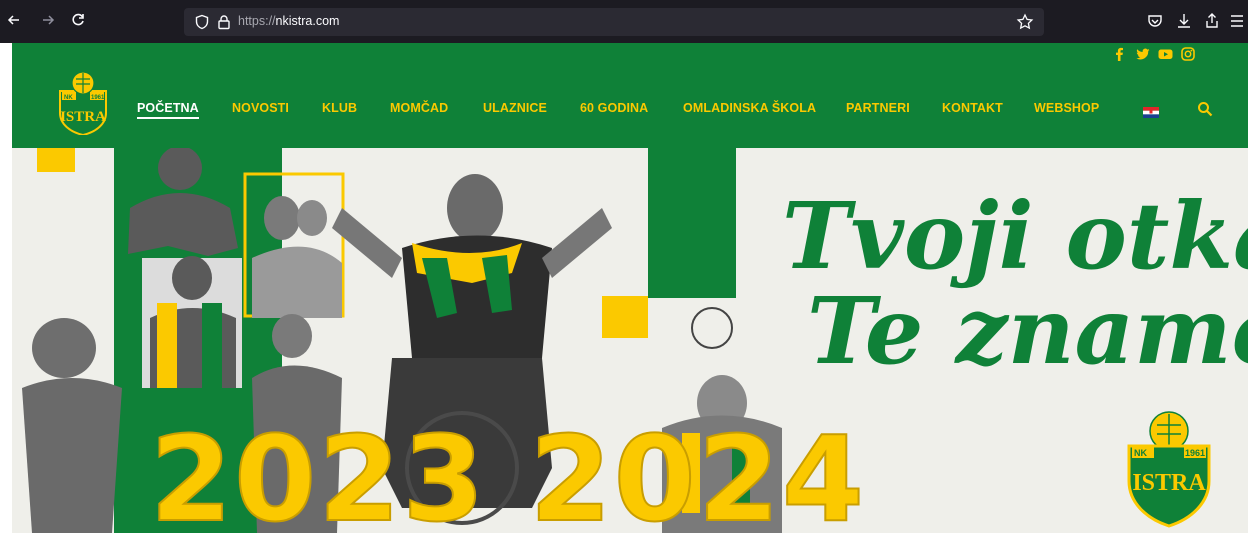 This screenshot has height=533, width=1248. What do you see at coordinates (260, 108) in the screenshot?
I see `nav-novosti: NOVOSTI` at bounding box center [260, 108].